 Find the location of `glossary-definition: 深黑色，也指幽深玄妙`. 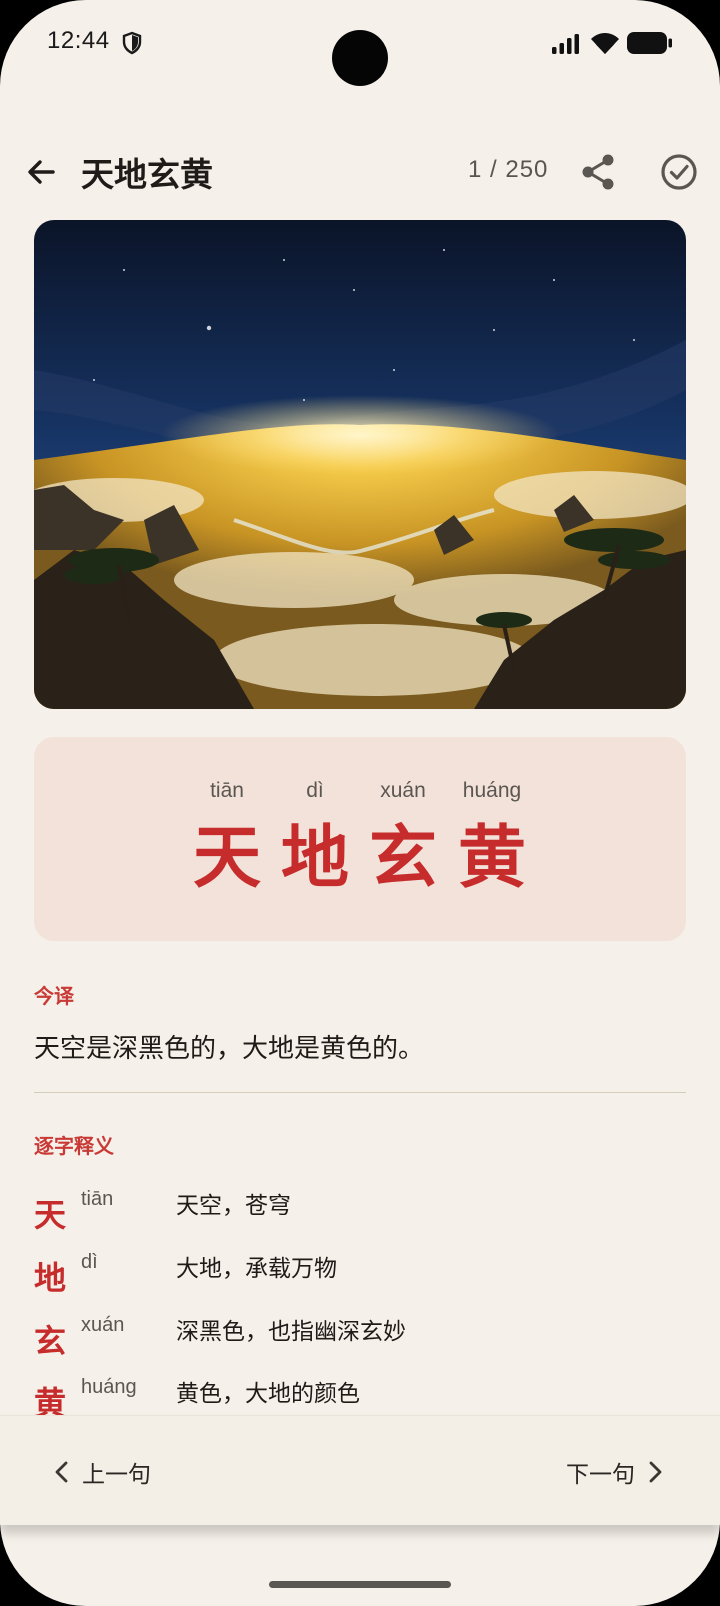

glossary-definition: 深黑色，也指幽深玄妙 is located at coordinates (291, 1332).